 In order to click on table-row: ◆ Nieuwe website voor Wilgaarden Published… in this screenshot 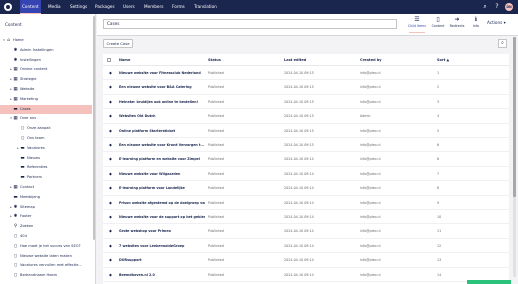, I will do `click(306, 174)`.